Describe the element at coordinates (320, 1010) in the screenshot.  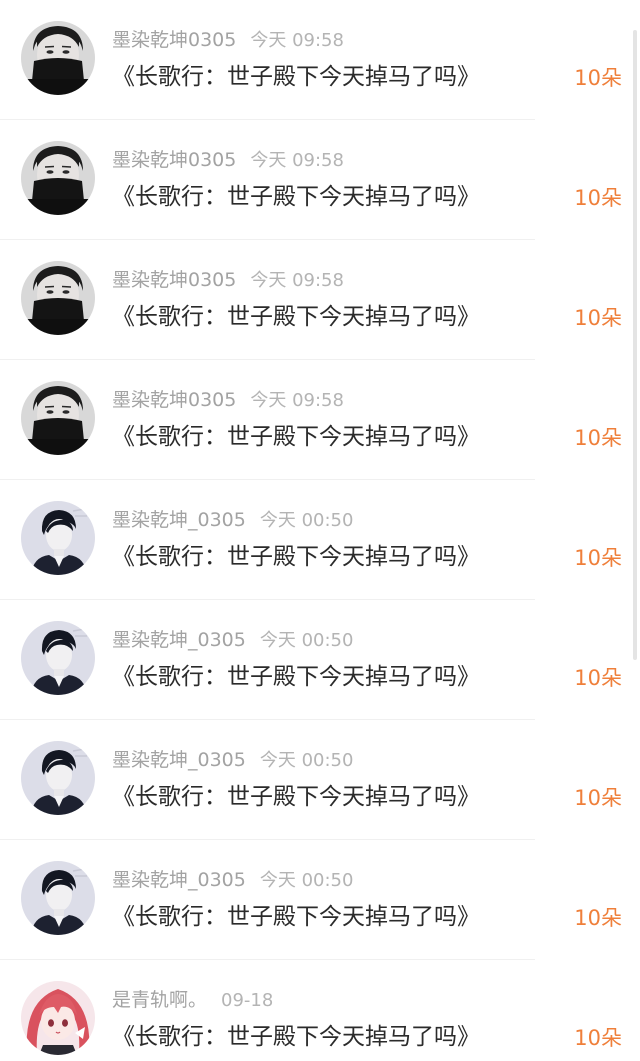
I see `list-item: 是青轨啊。 09-18 《长歌行：世子殿下今天掉马了吗》 10朵` at that location.